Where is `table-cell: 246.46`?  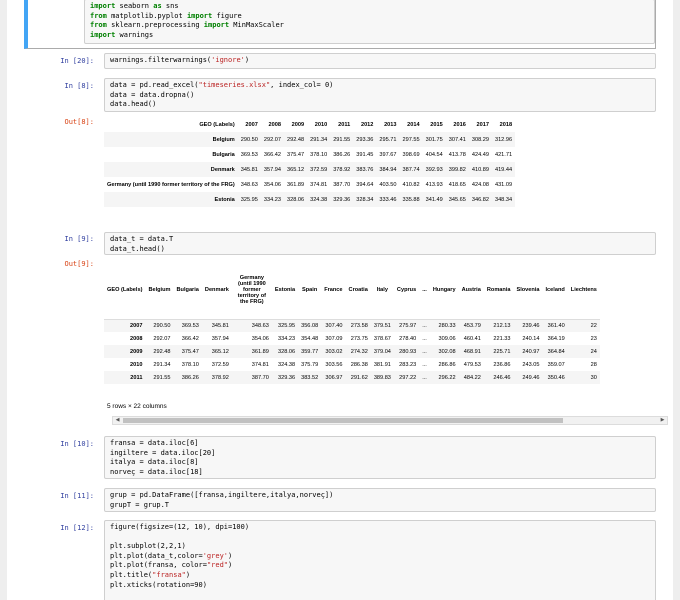
table-cell: 246.46 is located at coordinates (502, 377).